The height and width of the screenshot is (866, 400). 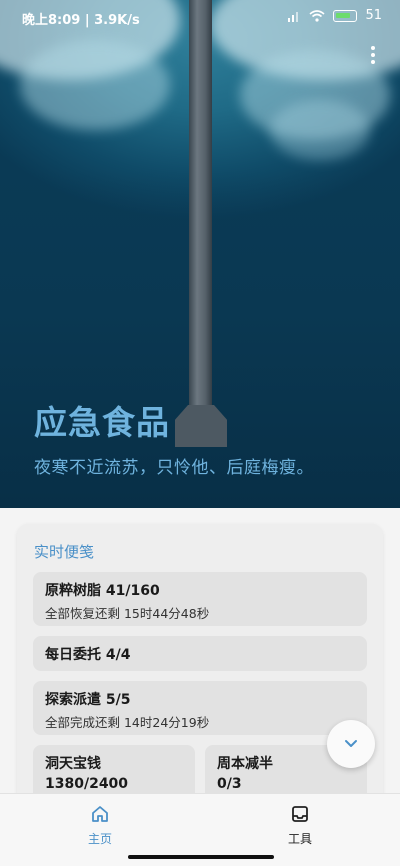 I want to click on more-options-icon, so click(x=373, y=56).